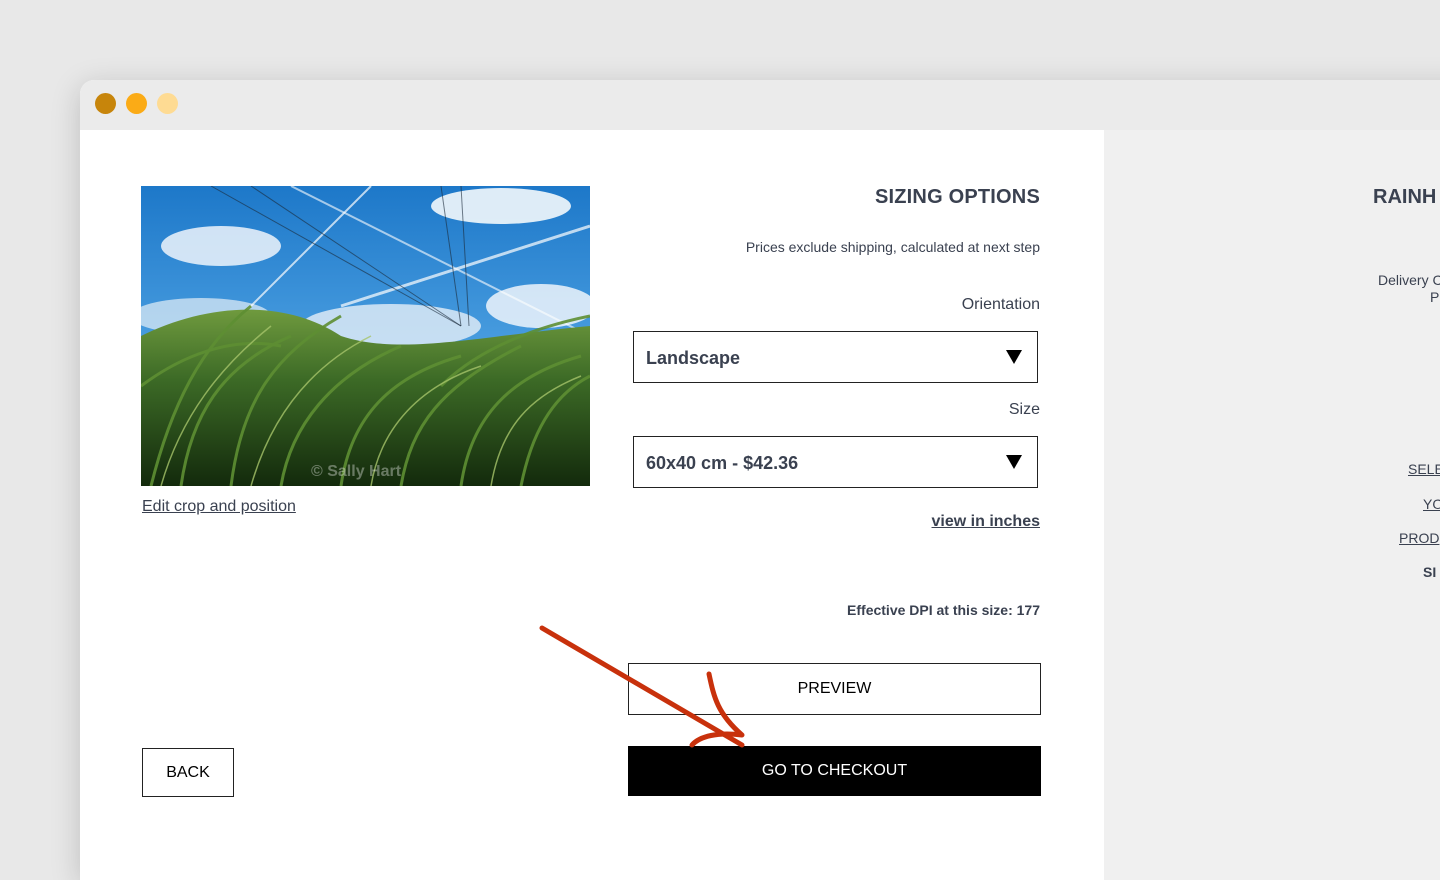 This screenshot has width=1440, height=880. Describe the element at coordinates (219, 507) in the screenshot. I see `edit-crop-link: Edit crop and position` at that location.